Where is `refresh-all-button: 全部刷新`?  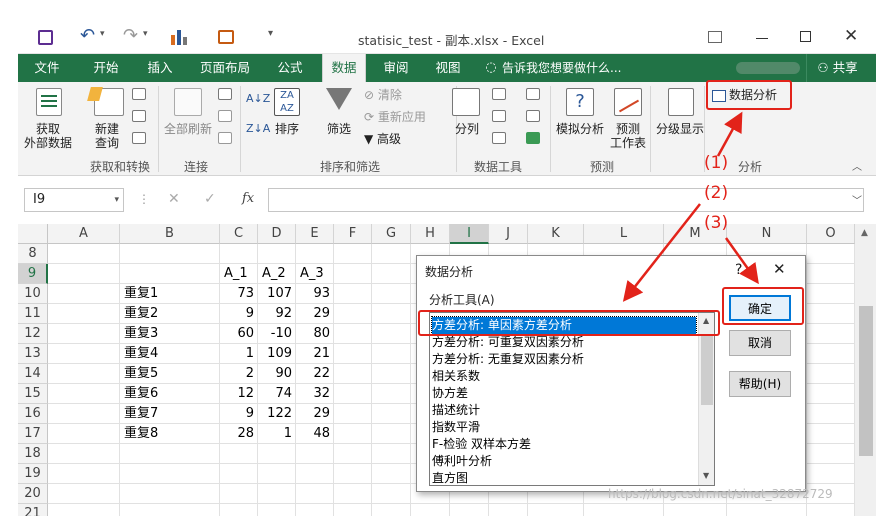
refresh-all-button: 全部刷新 is located at coordinates (188, 129).